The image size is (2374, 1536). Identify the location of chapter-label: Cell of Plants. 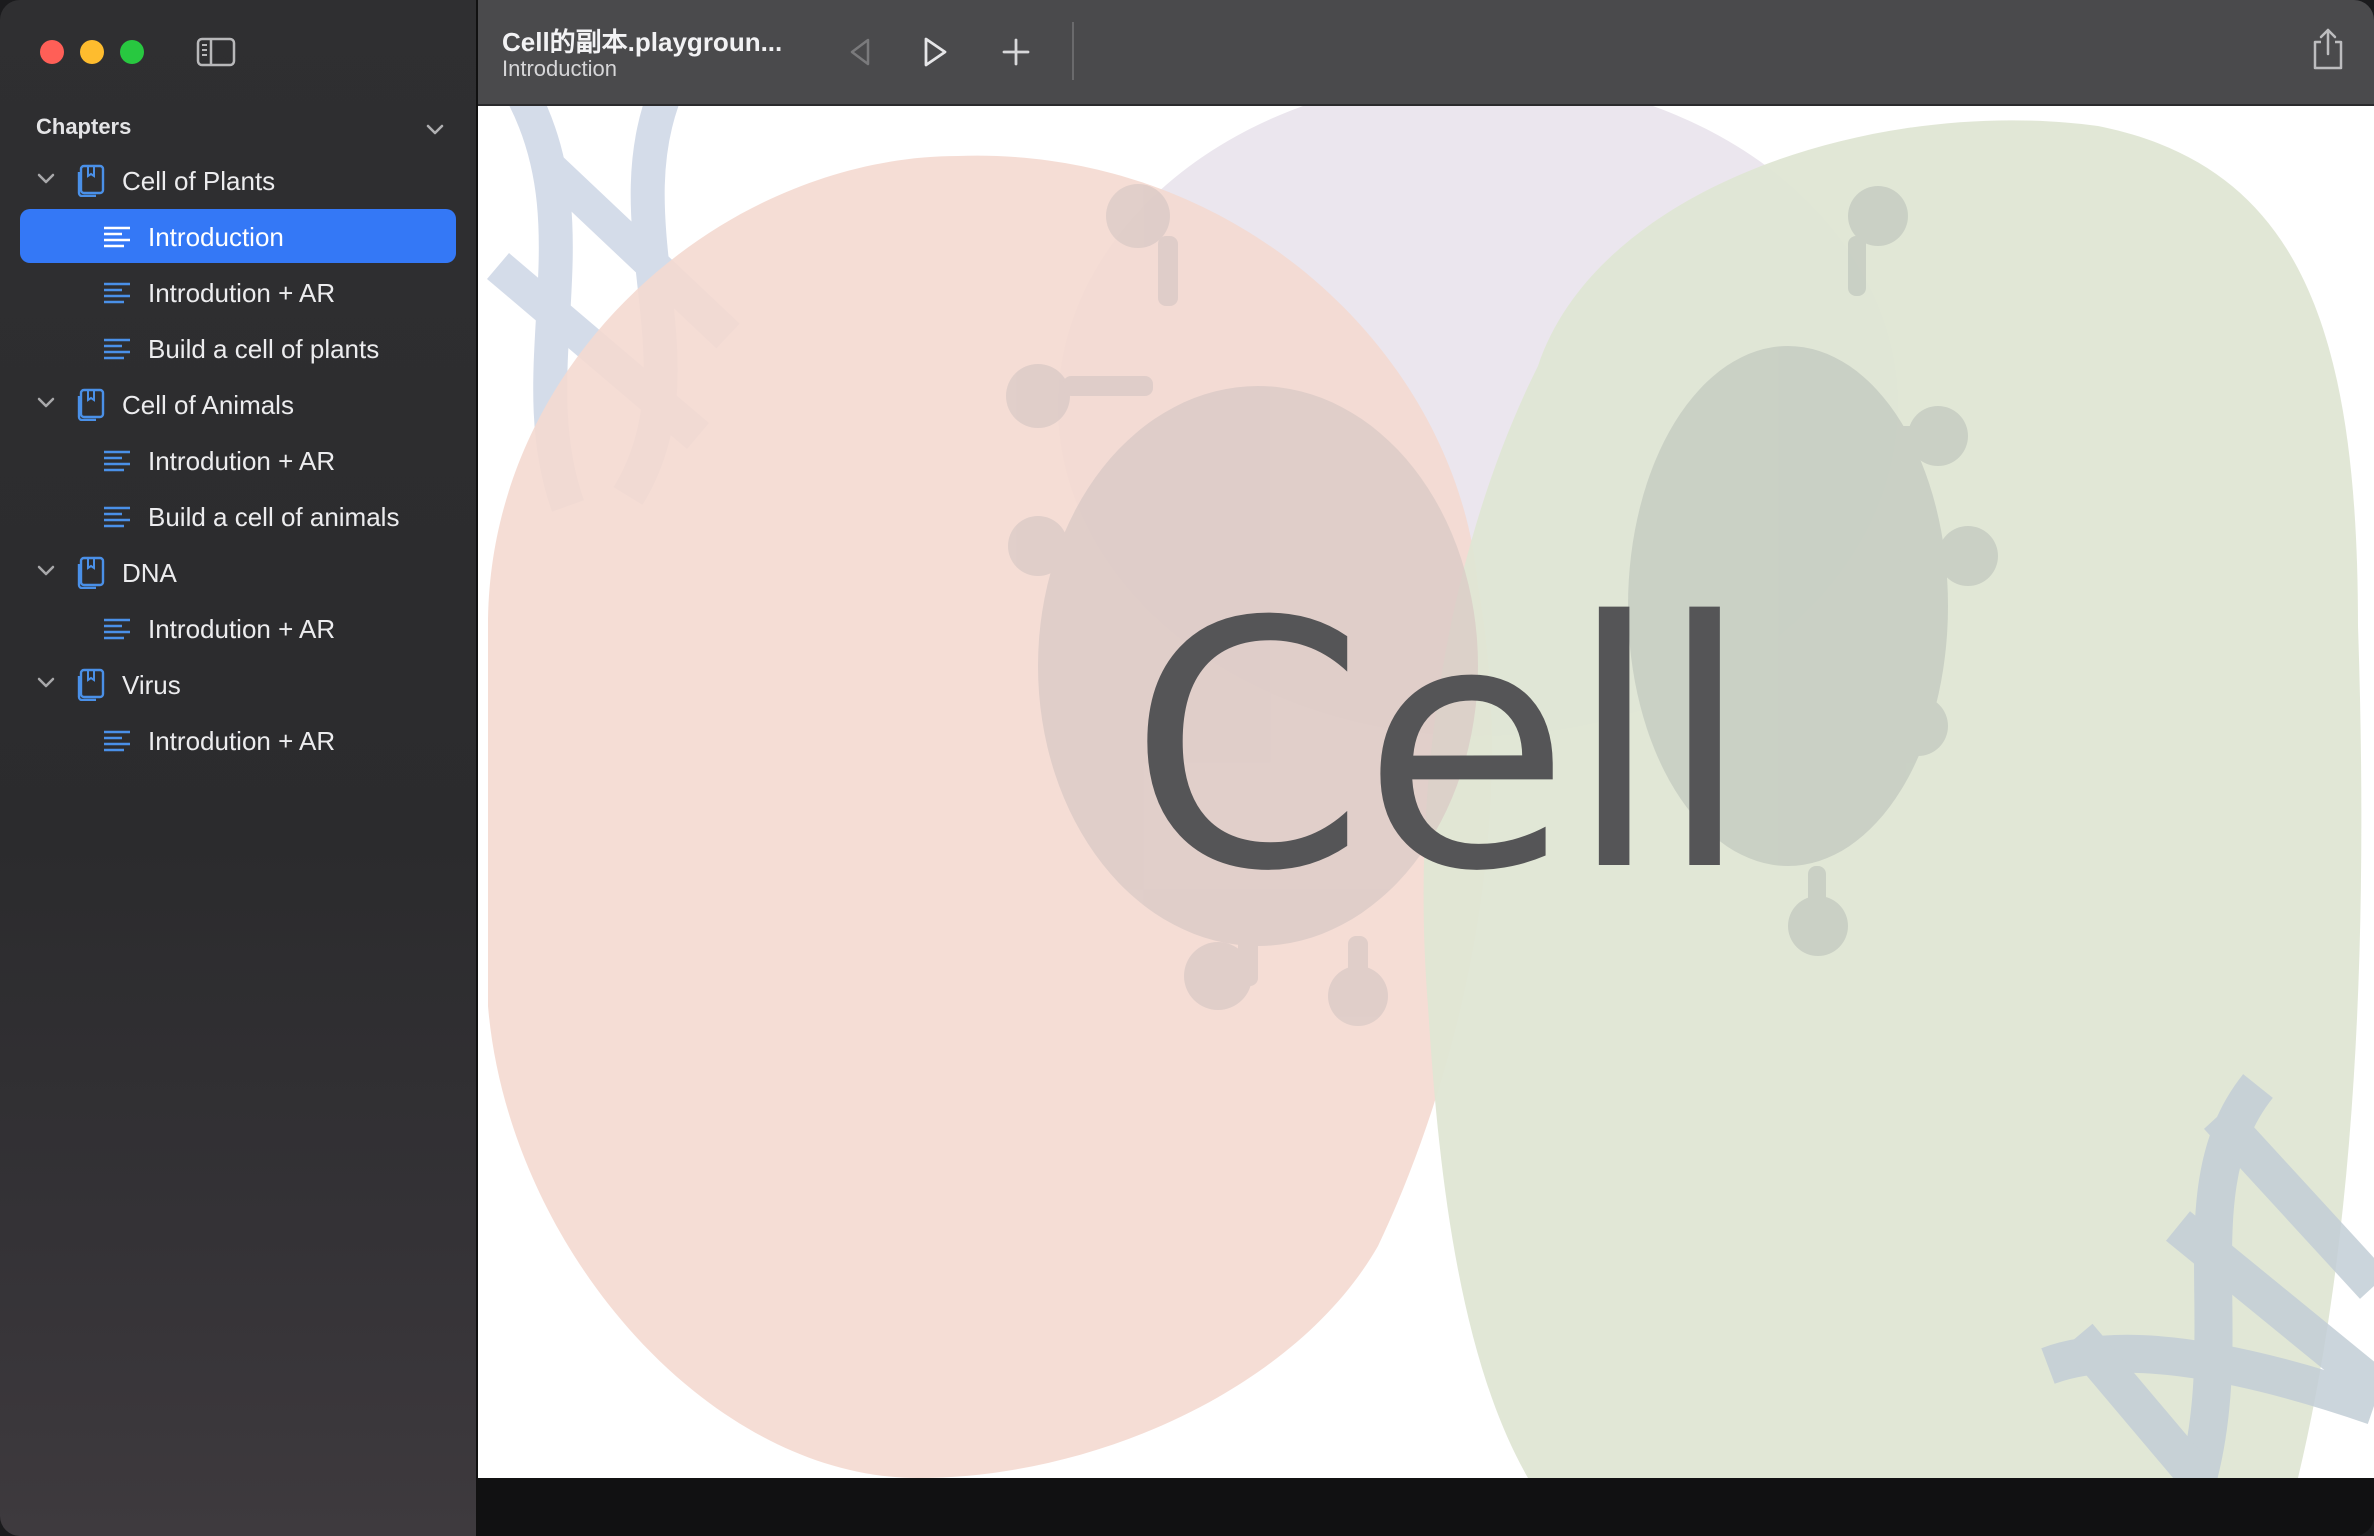
(199, 181).